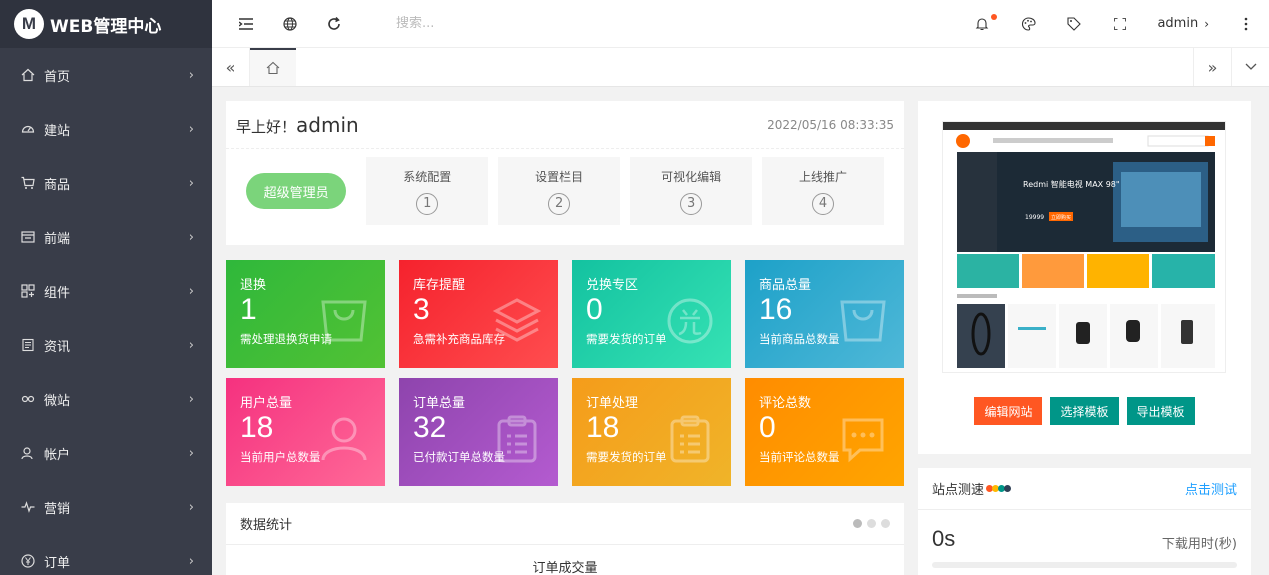 The image size is (1269, 575). What do you see at coordinates (1211, 488) in the screenshot?
I see `run-speed-test-link: 点击测试` at bounding box center [1211, 488].